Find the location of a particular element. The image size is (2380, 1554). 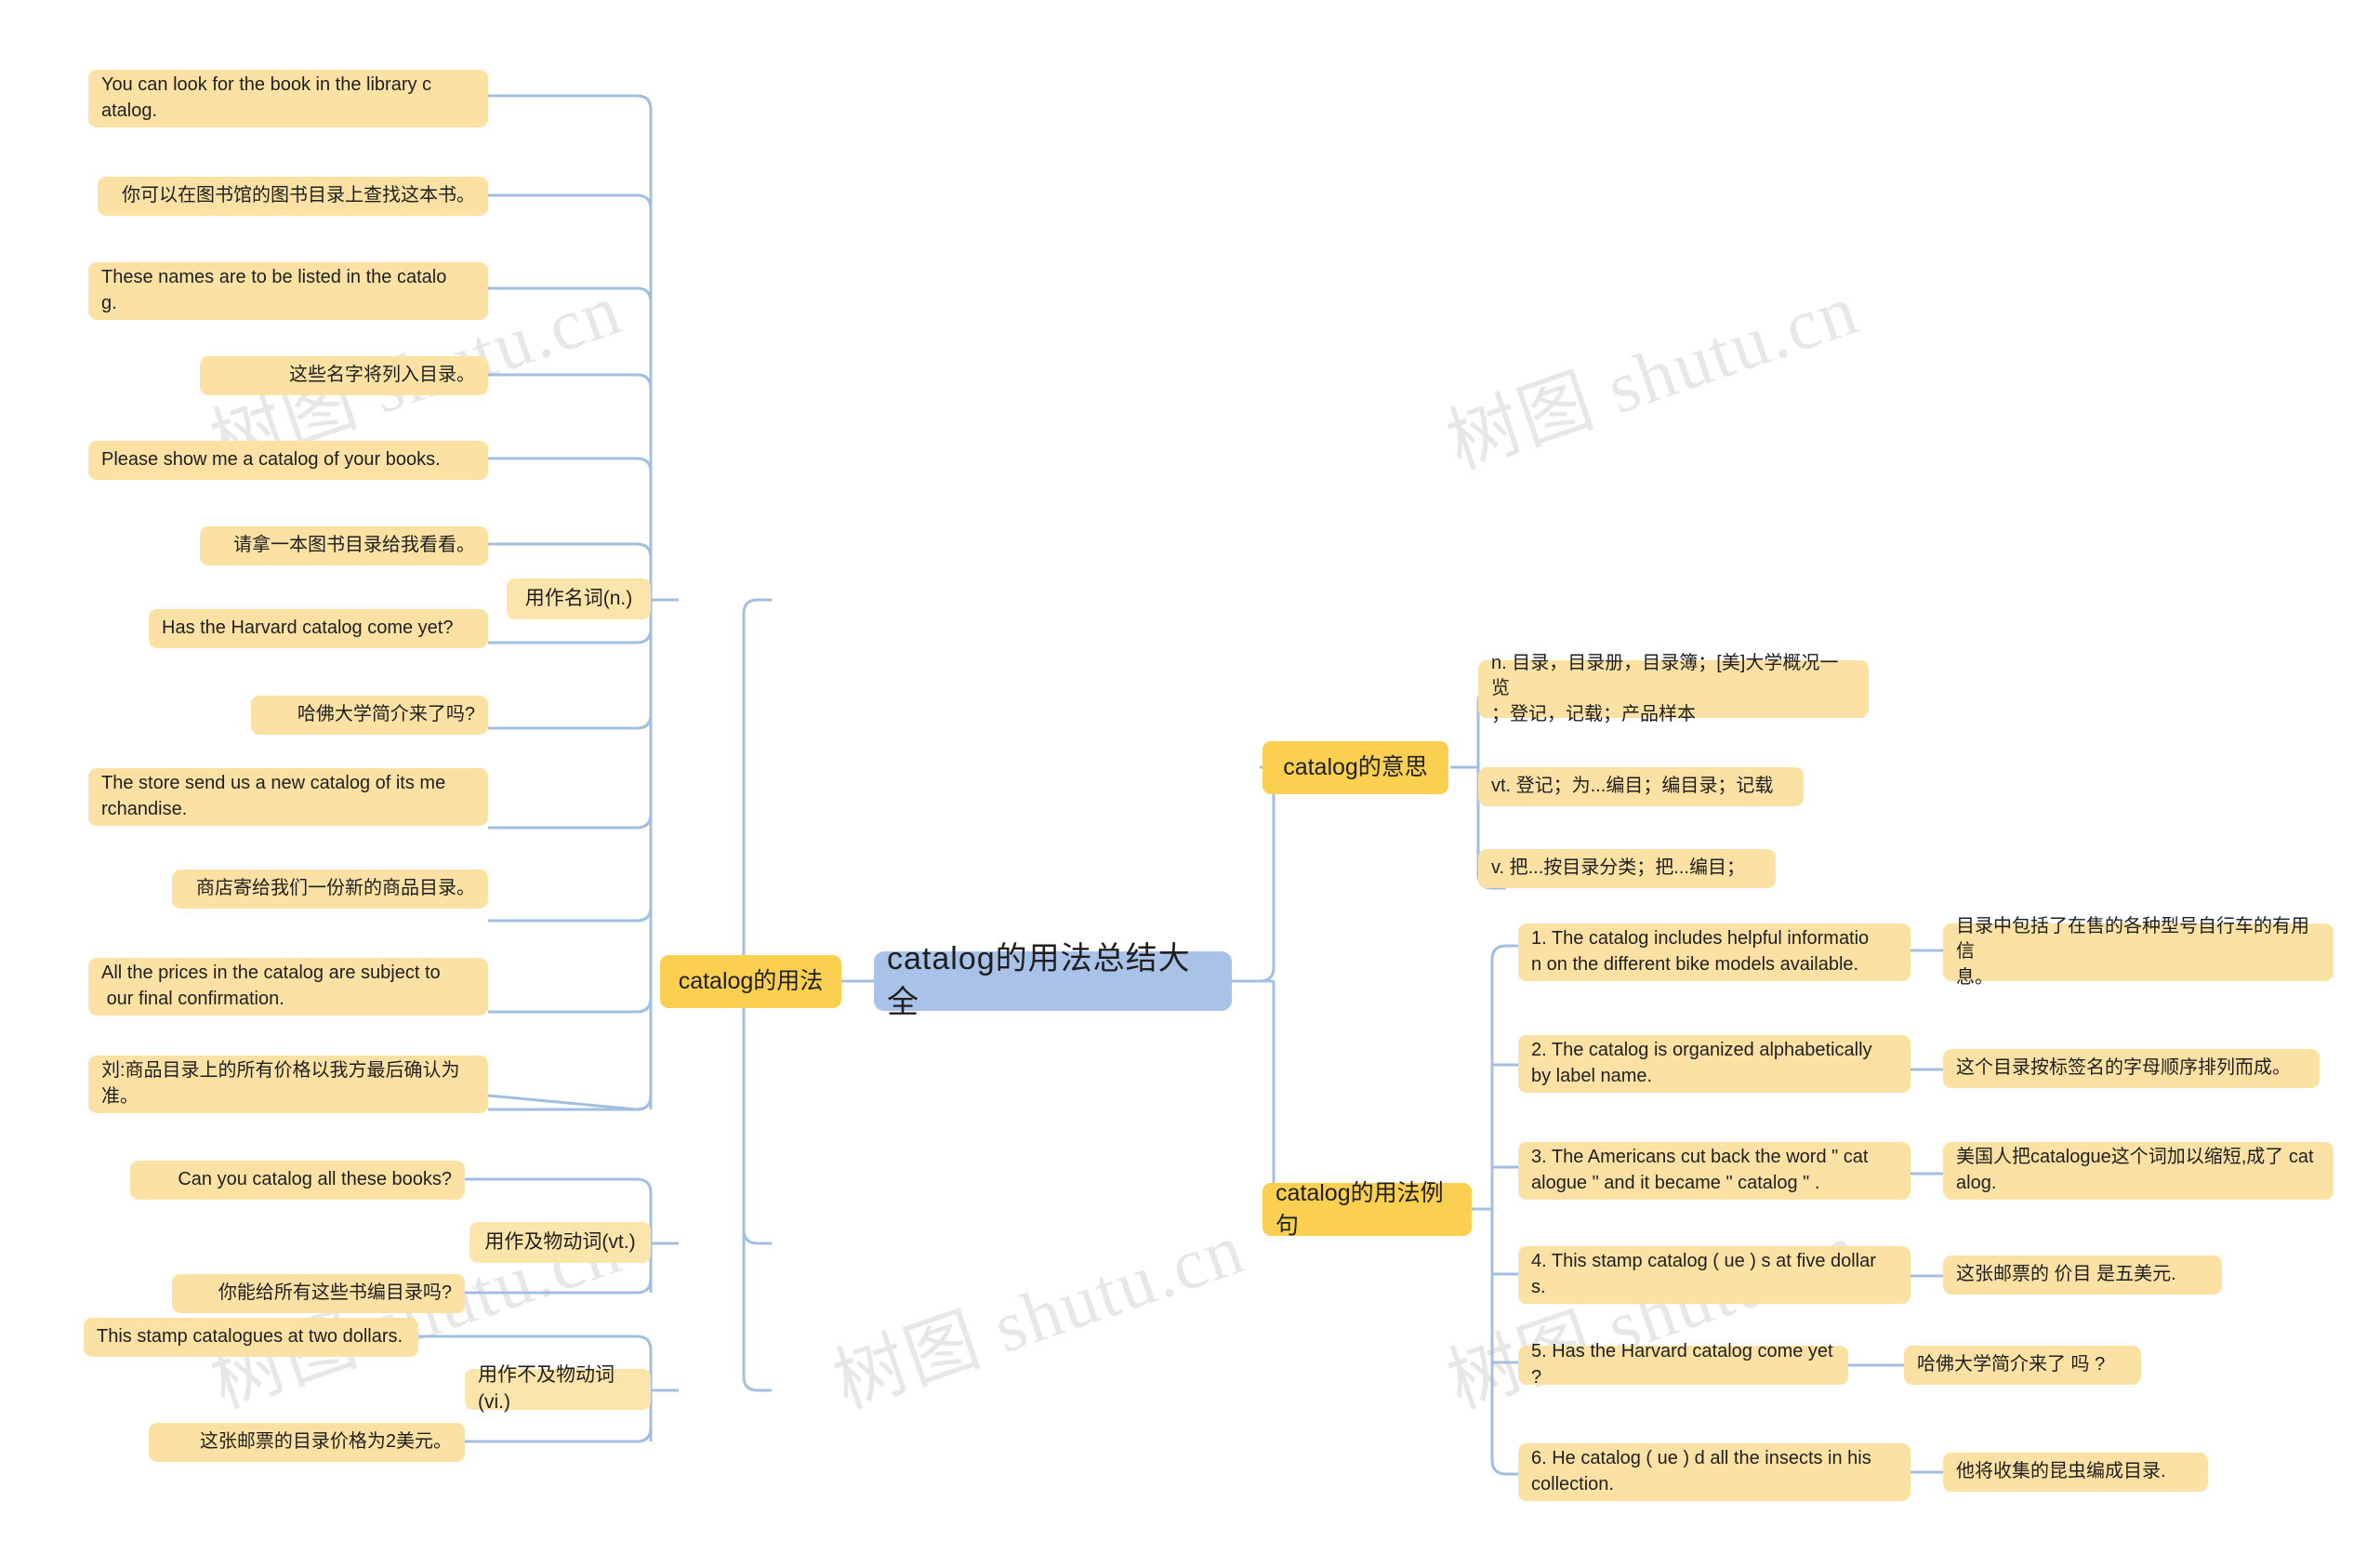

leaf-text: This stamp catalogues at two dollars. is located at coordinates (250, 1337).